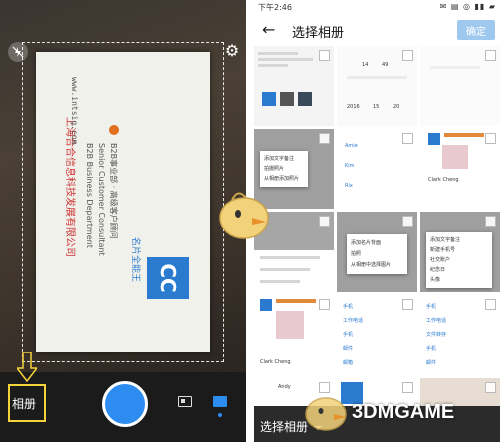 This screenshot has height=442, width=500. I want to click on thumb-list-item: 邮箱, so click(348, 363).